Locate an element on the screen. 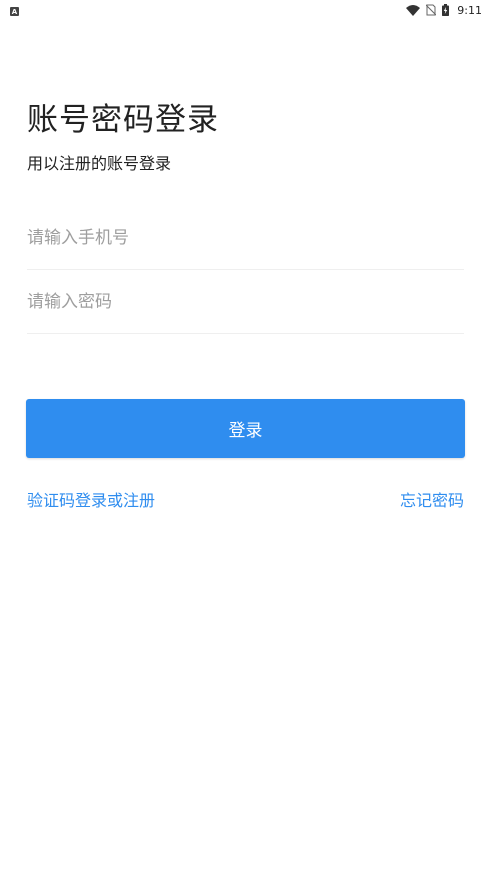 The height and width of the screenshot is (871, 490). phone-input is located at coordinates (245, 237).